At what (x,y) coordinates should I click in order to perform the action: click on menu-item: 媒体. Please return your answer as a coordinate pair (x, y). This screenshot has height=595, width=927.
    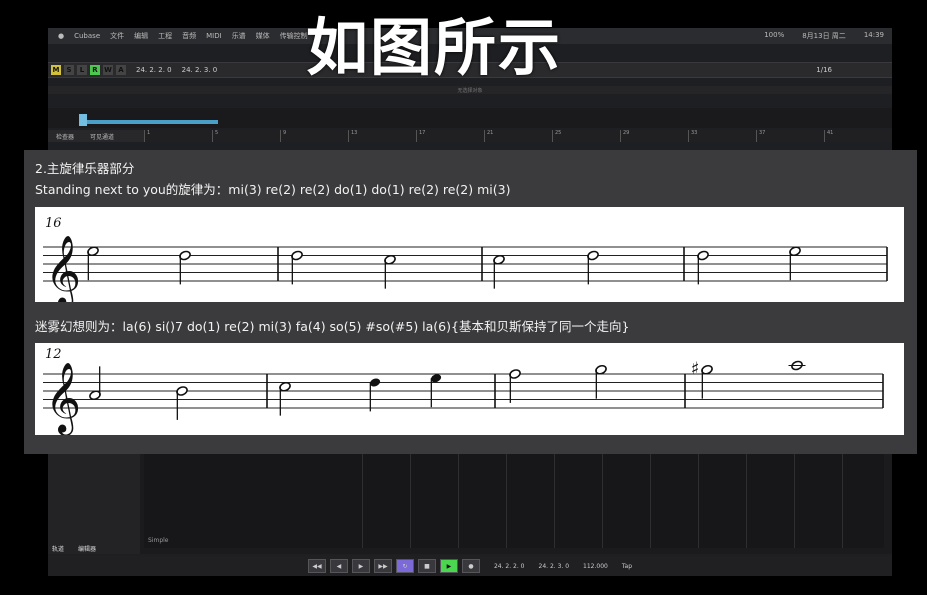
    Looking at the image, I should click on (263, 36).